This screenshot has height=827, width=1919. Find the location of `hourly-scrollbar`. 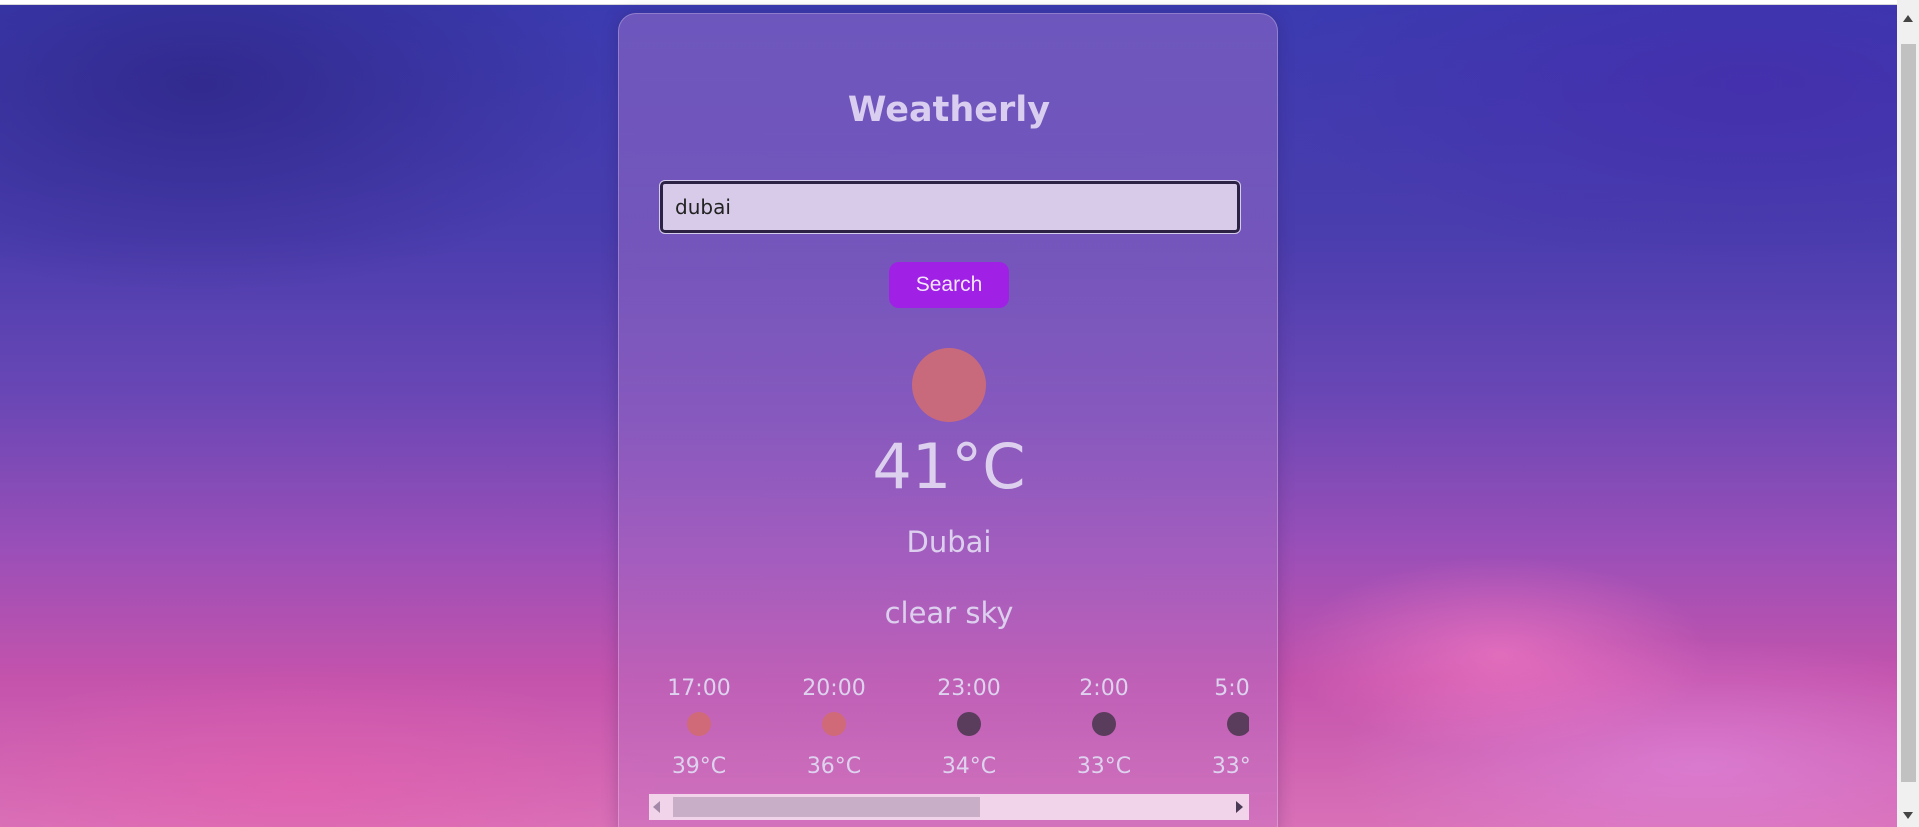

hourly-scrollbar is located at coordinates (949, 807).